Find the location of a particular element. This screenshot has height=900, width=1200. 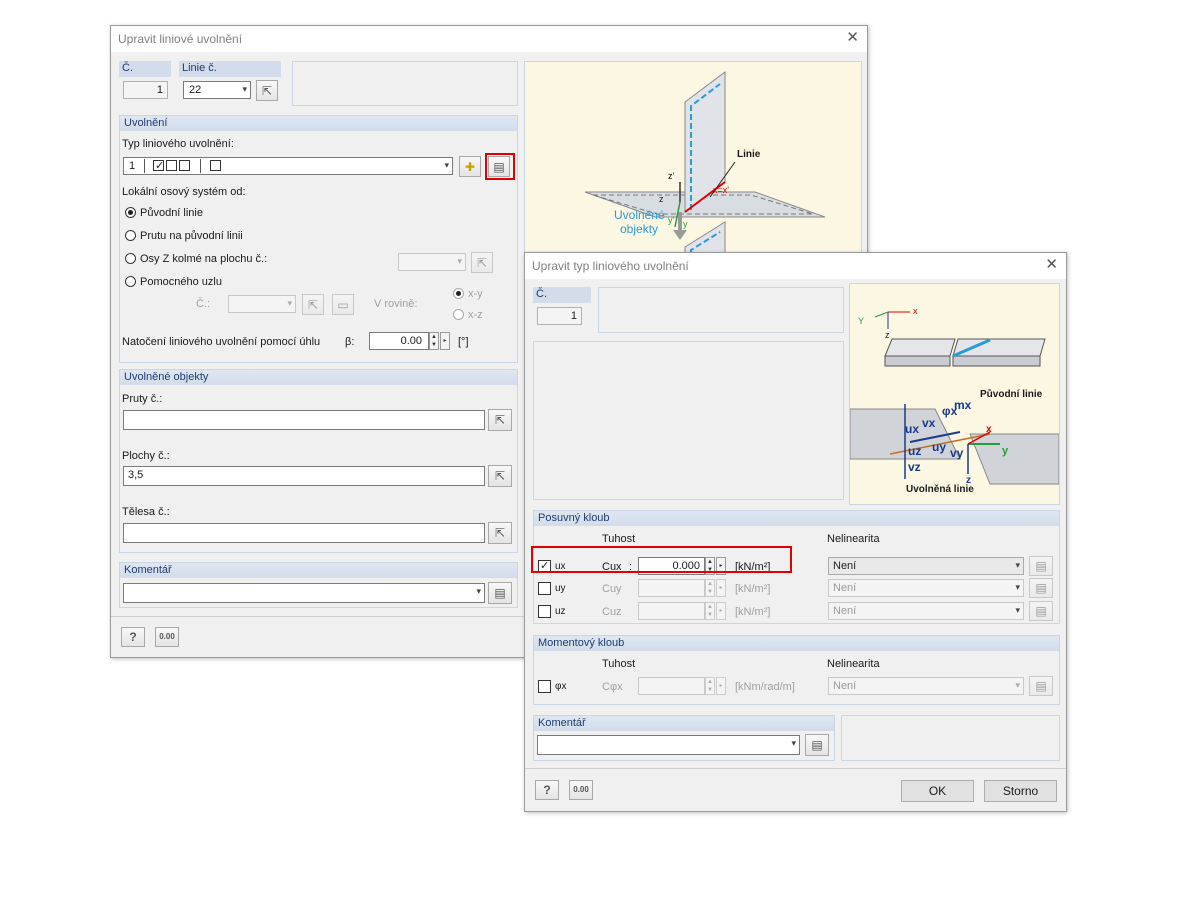

pick-surfaces-button: ⇱ is located at coordinates (500, 476).